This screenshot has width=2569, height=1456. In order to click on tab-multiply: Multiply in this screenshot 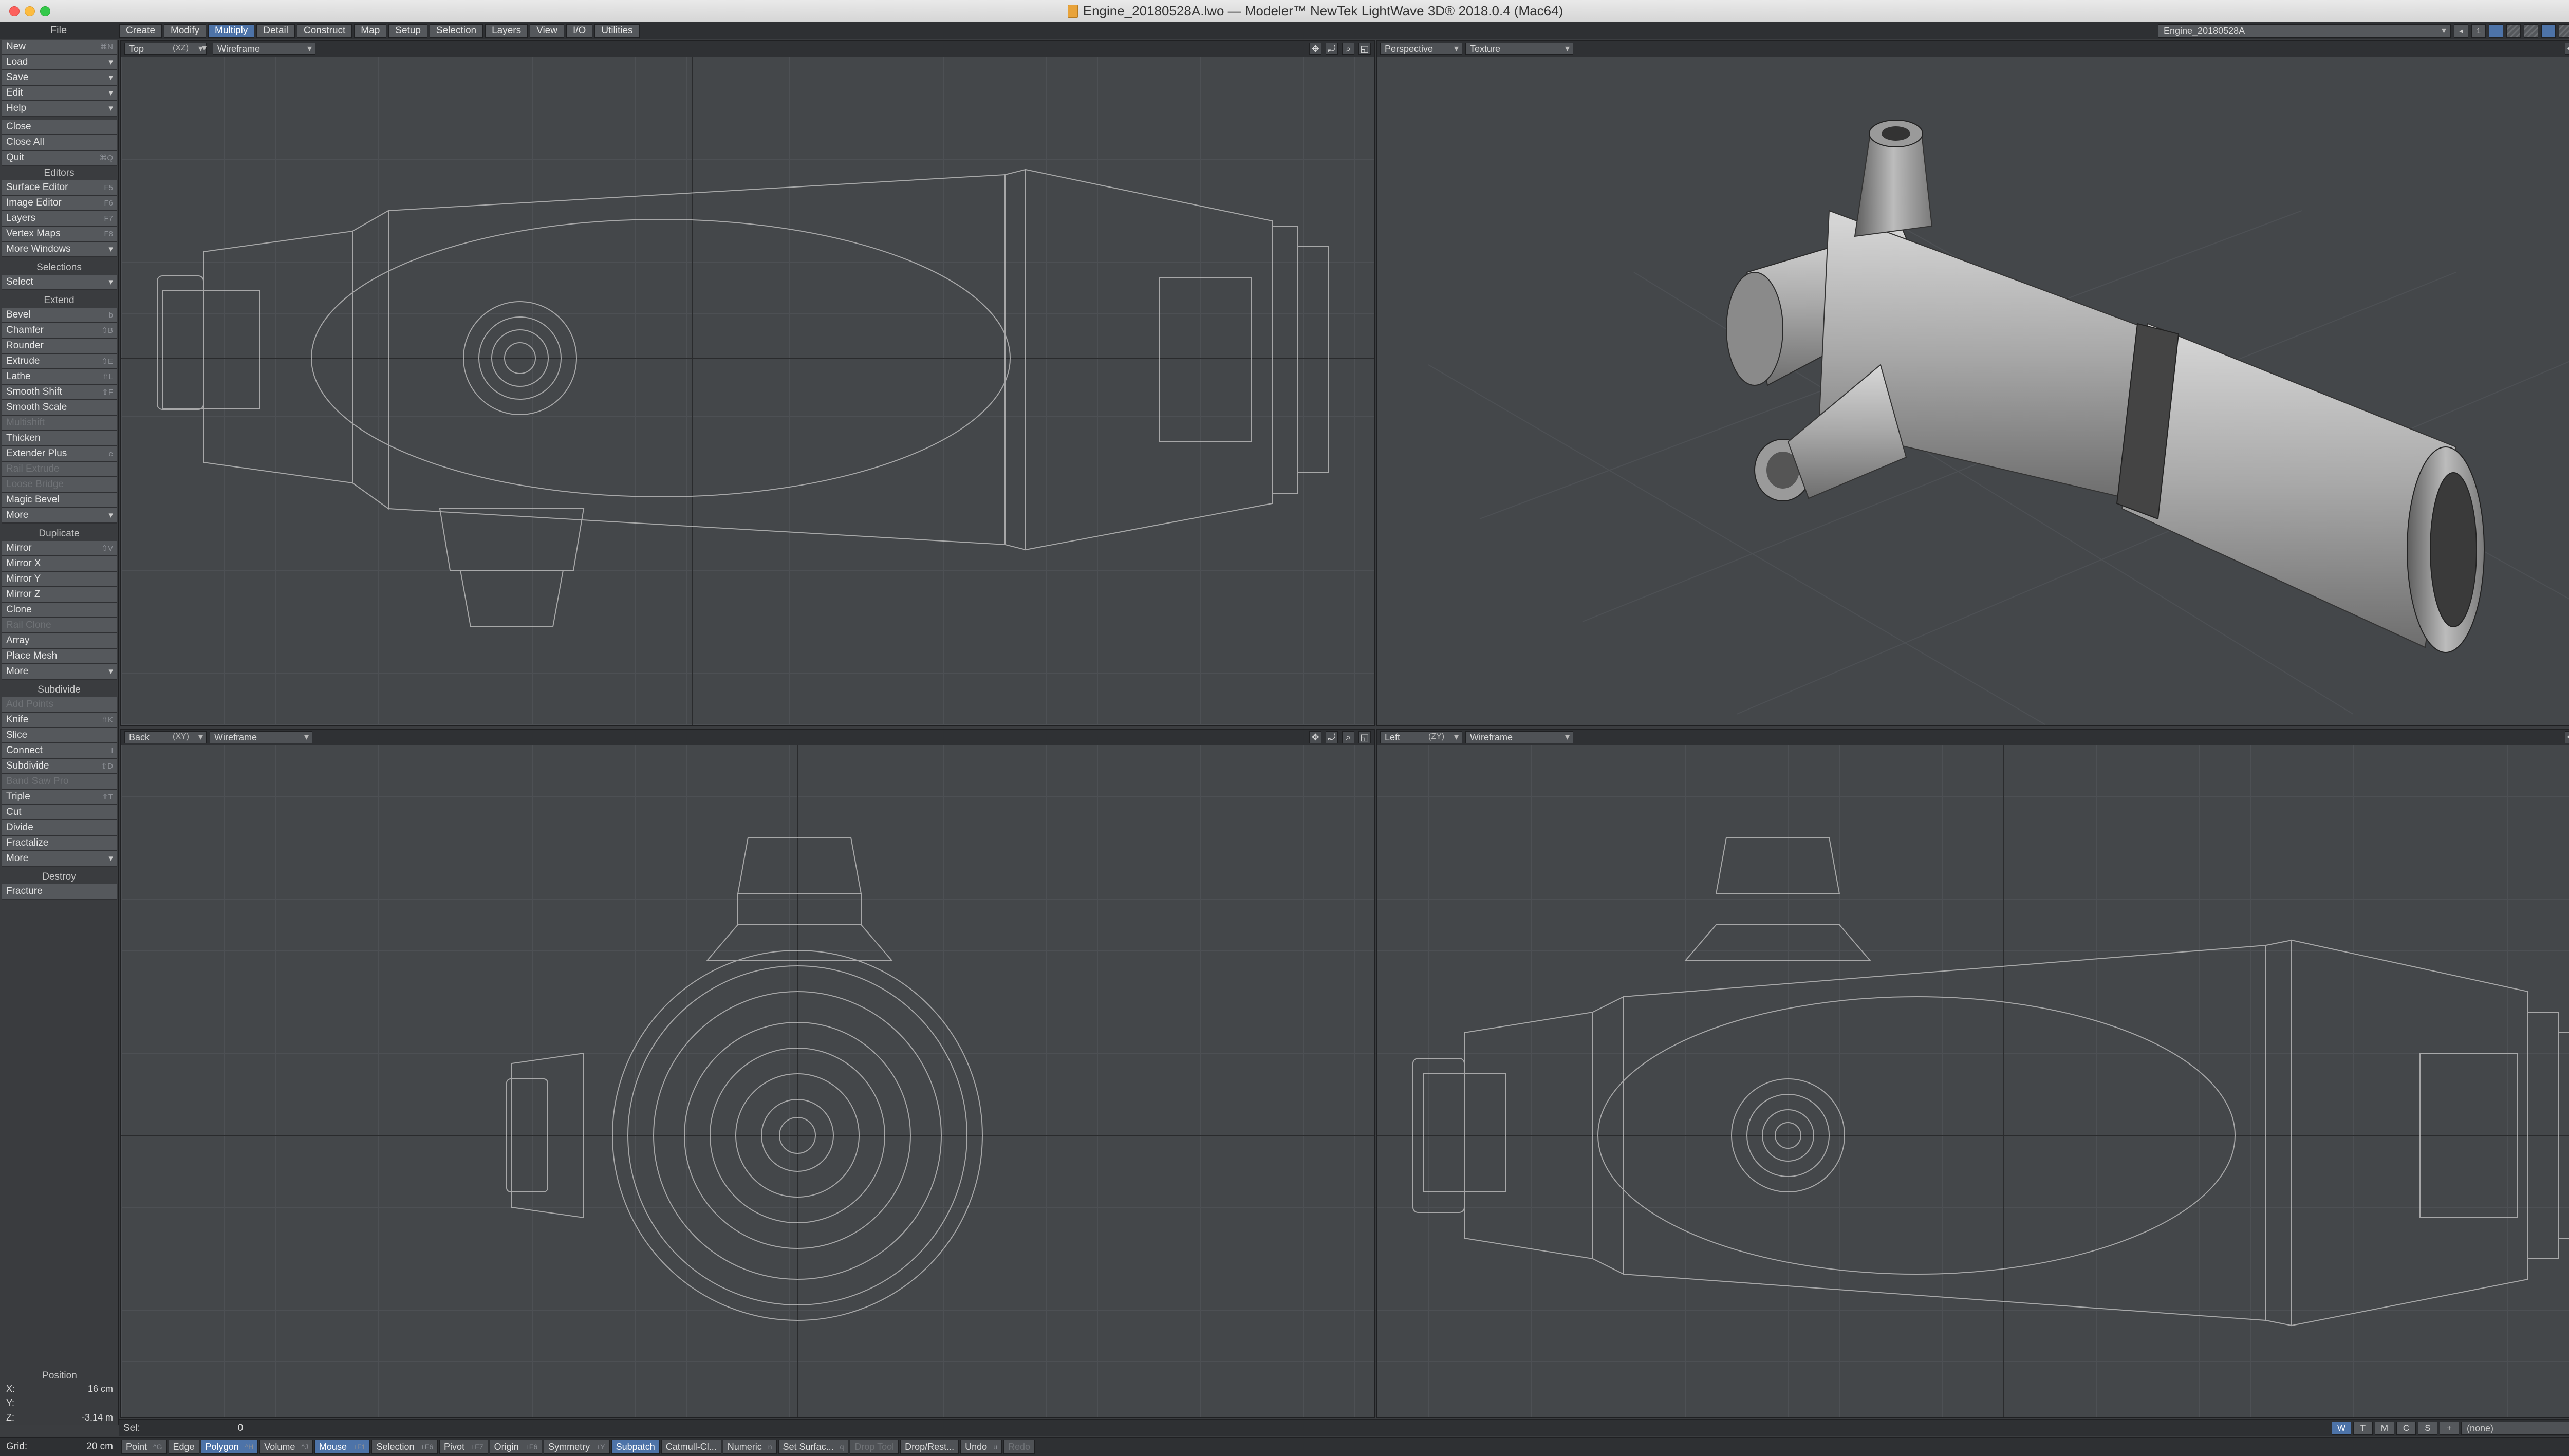, I will do `click(231, 31)`.